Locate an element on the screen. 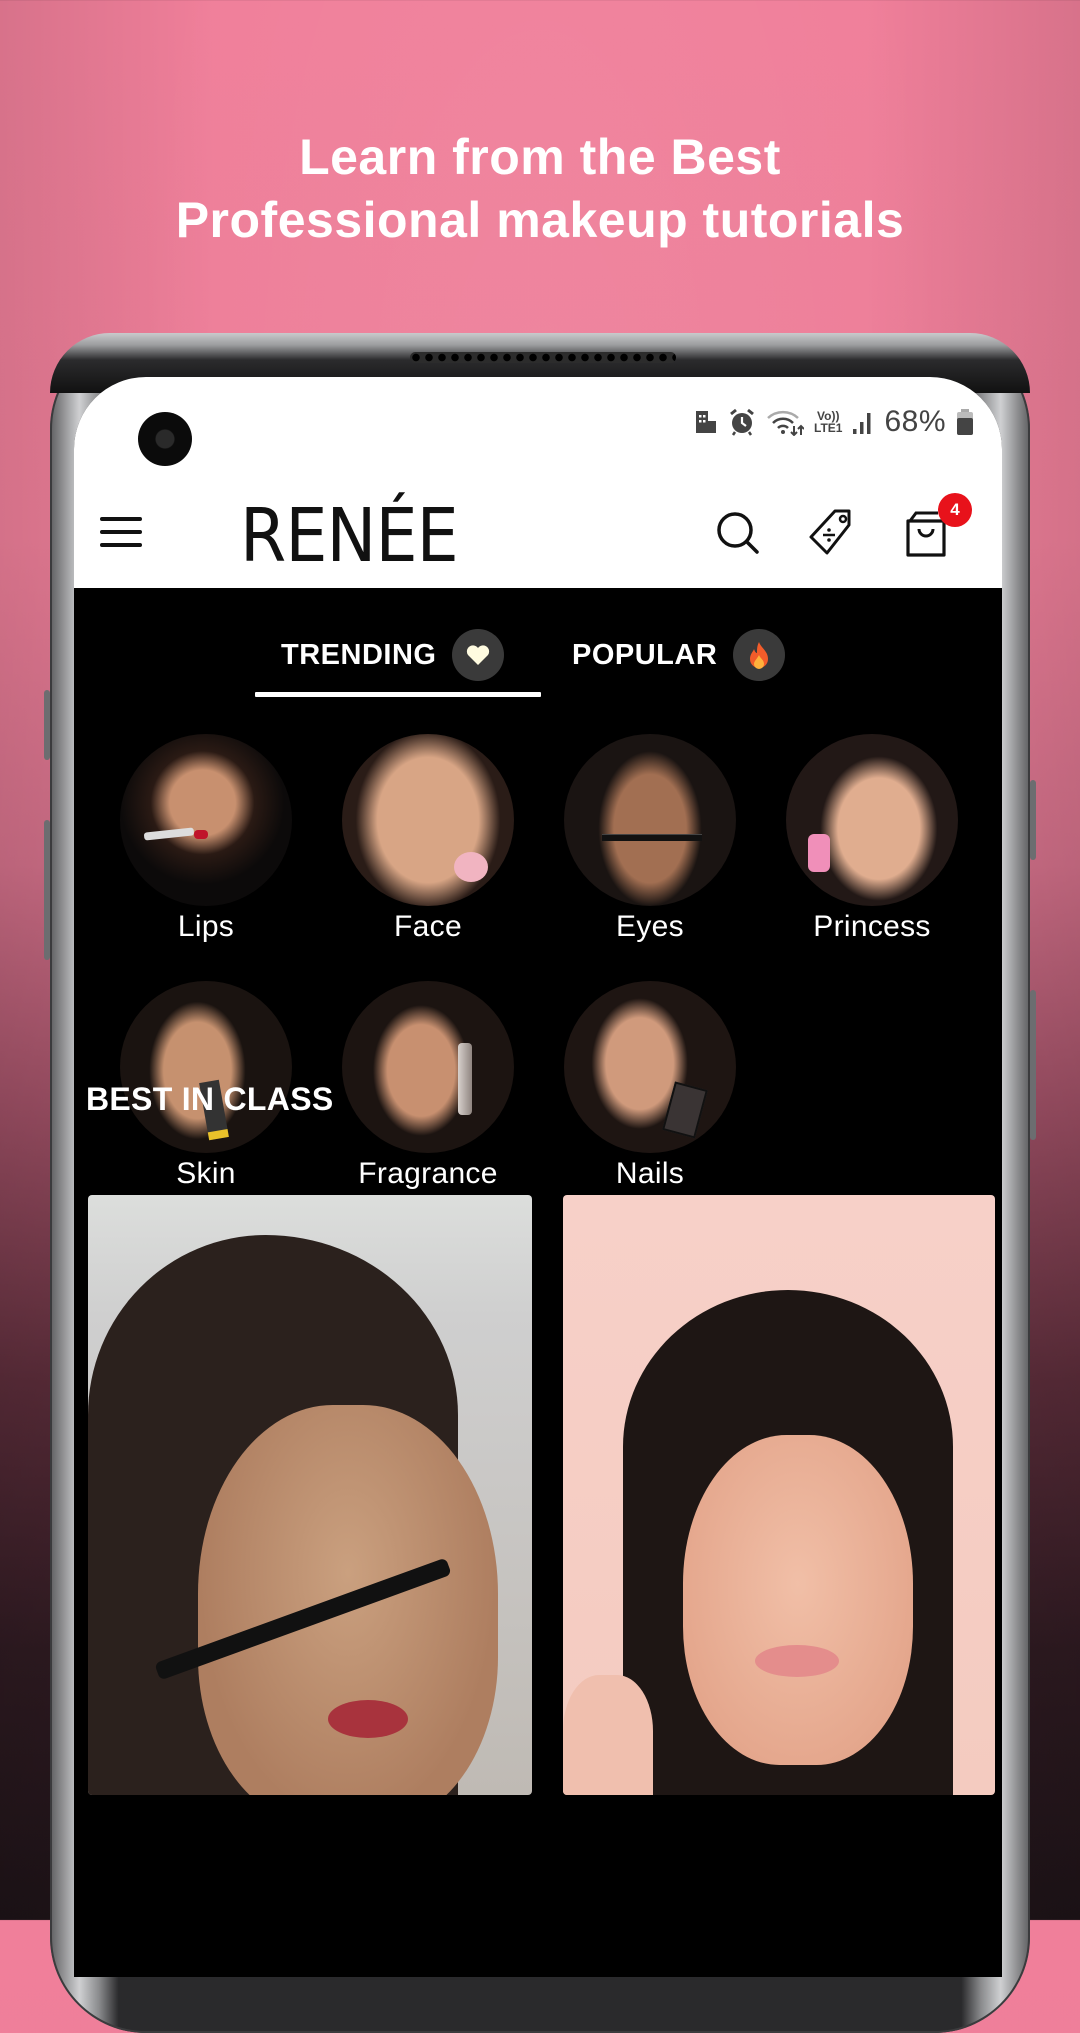 The height and width of the screenshot is (2033, 1080). offers-button is located at coordinates (833, 533).